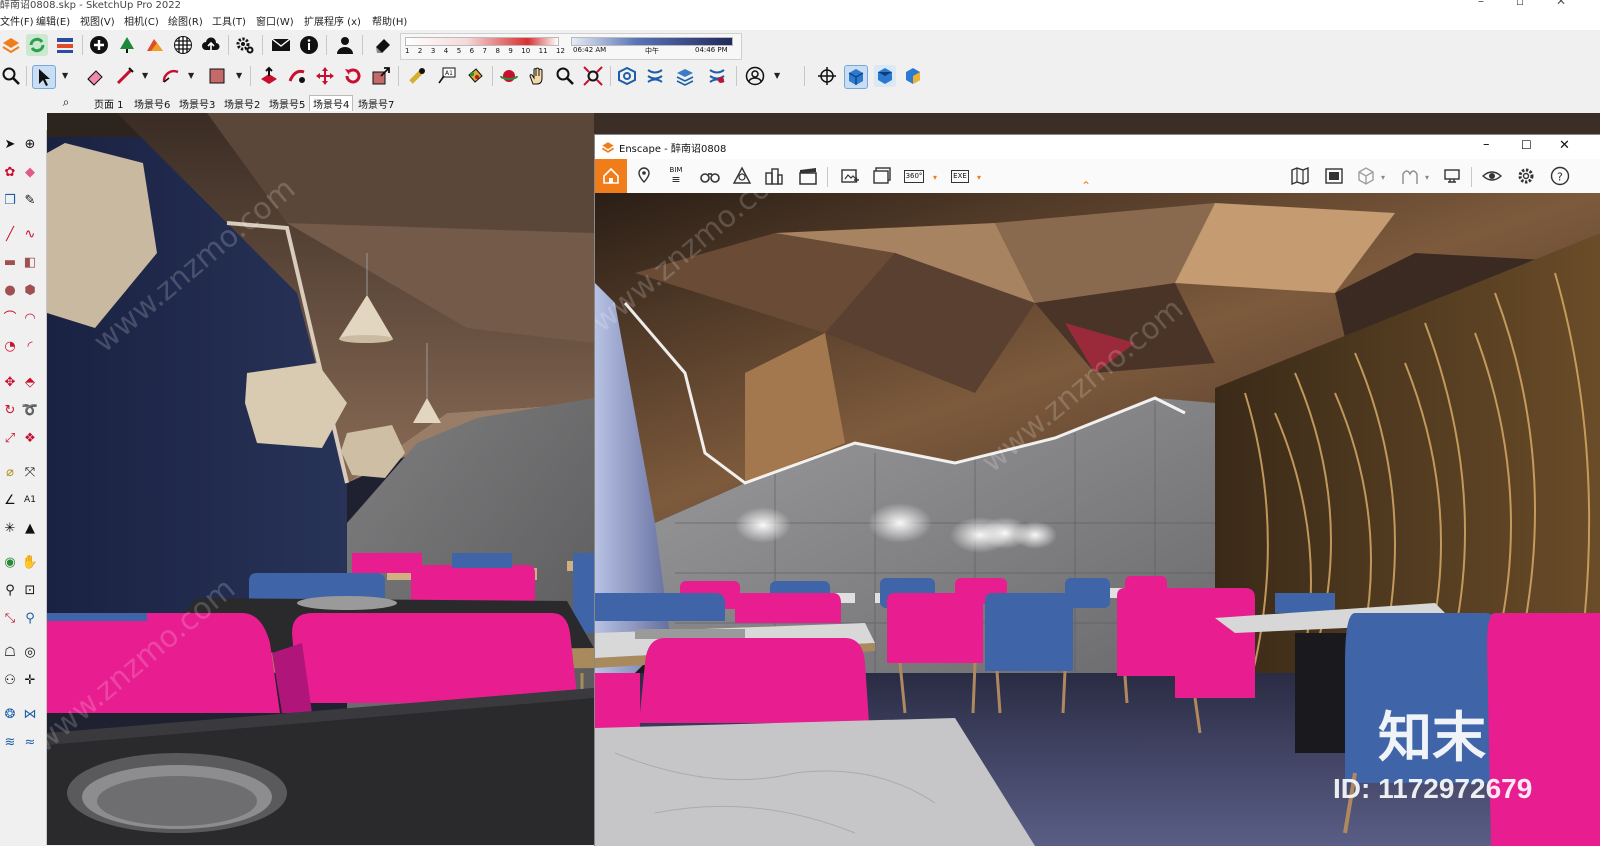  Describe the element at coordinates (155, 45) in the screenshot. I see `materials-icon` at that location.